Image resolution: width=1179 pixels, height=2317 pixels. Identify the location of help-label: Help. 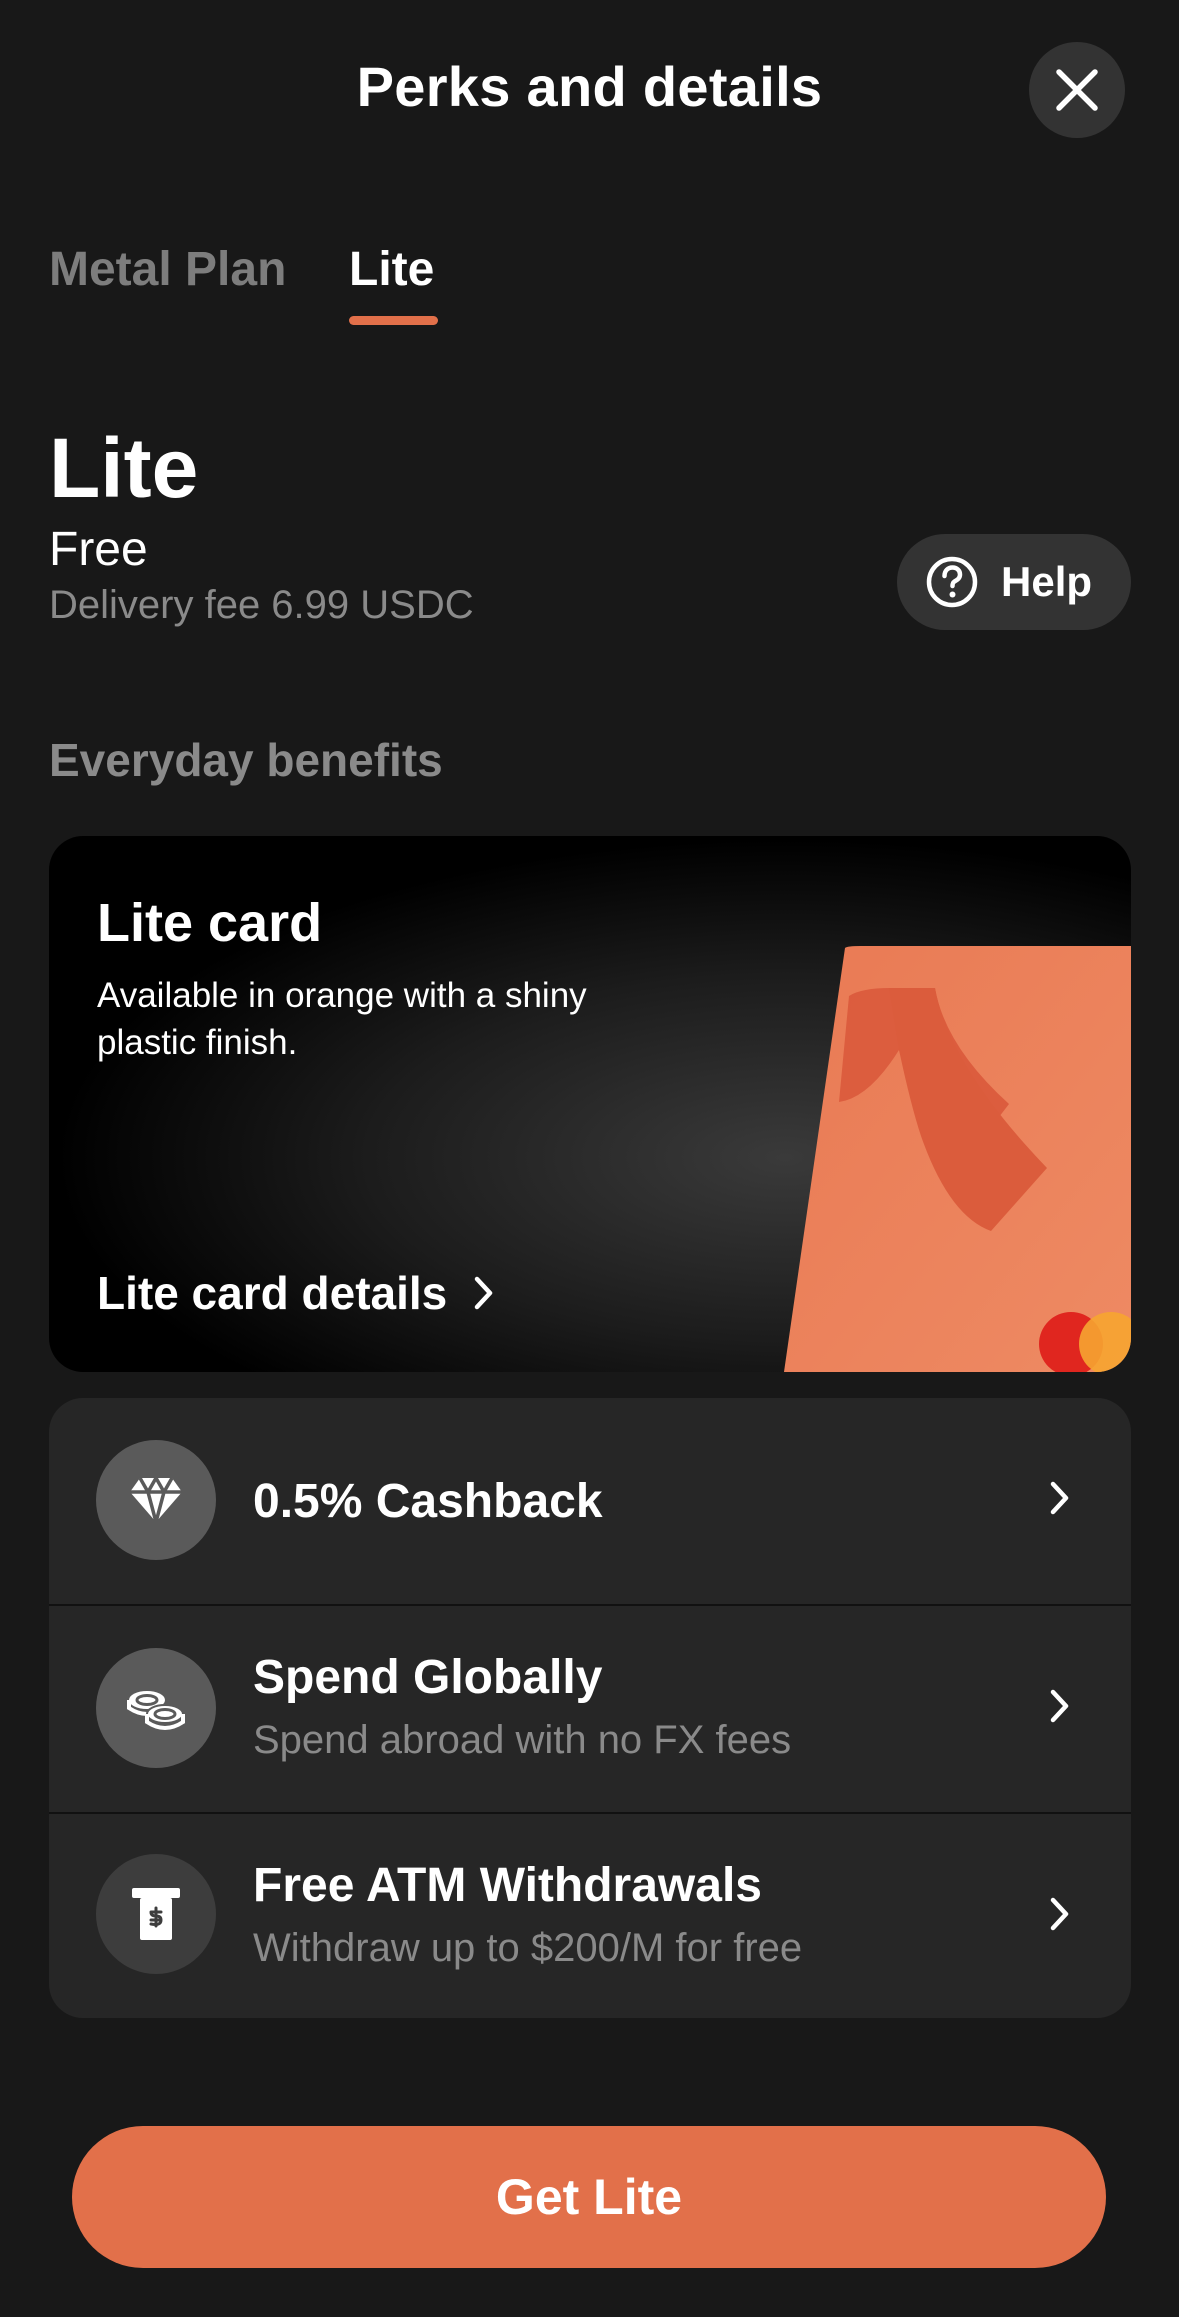
(1047, 581).